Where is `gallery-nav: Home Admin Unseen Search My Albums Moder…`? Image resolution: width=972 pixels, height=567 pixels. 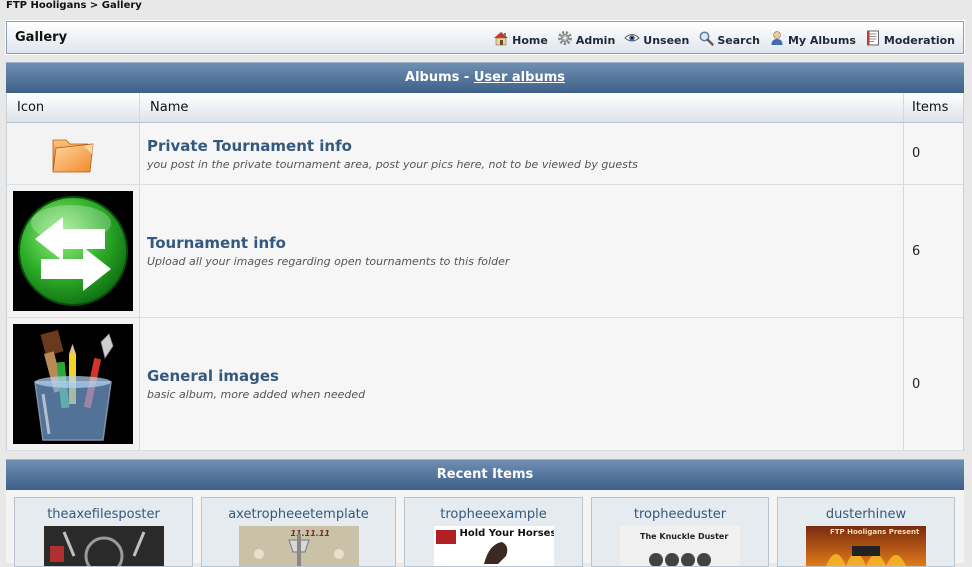 gallery-nav: Home Admin Unseen Search My Albums Moder… is located at coordinates (719, 38).